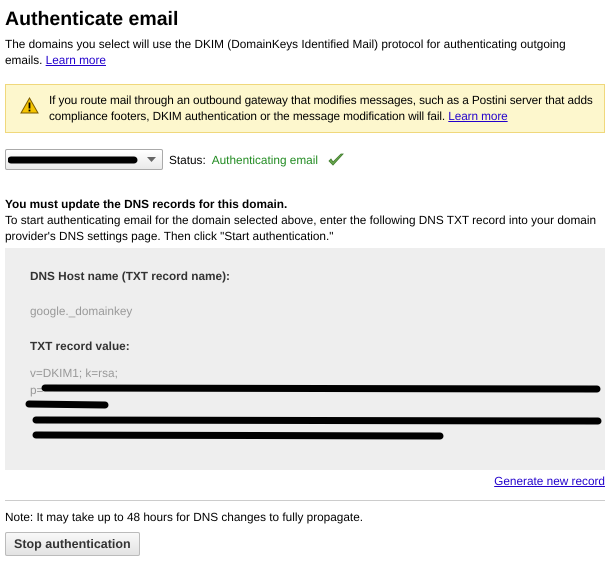 The image size is (615, 564). Describe the element at coordinates (29, 105) in the screenshot. I see `warning-icon` at that location.